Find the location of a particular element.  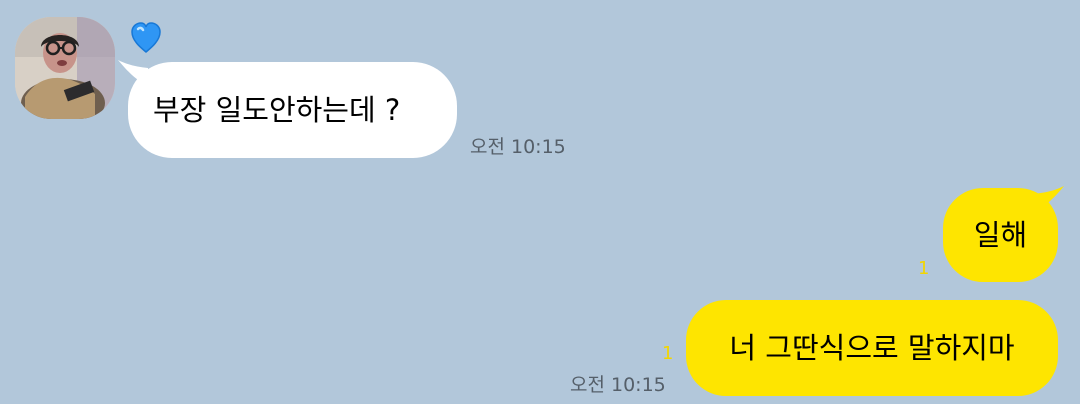

outgoing-message-bubble: 일해 is located at coordinates (1000, 235).